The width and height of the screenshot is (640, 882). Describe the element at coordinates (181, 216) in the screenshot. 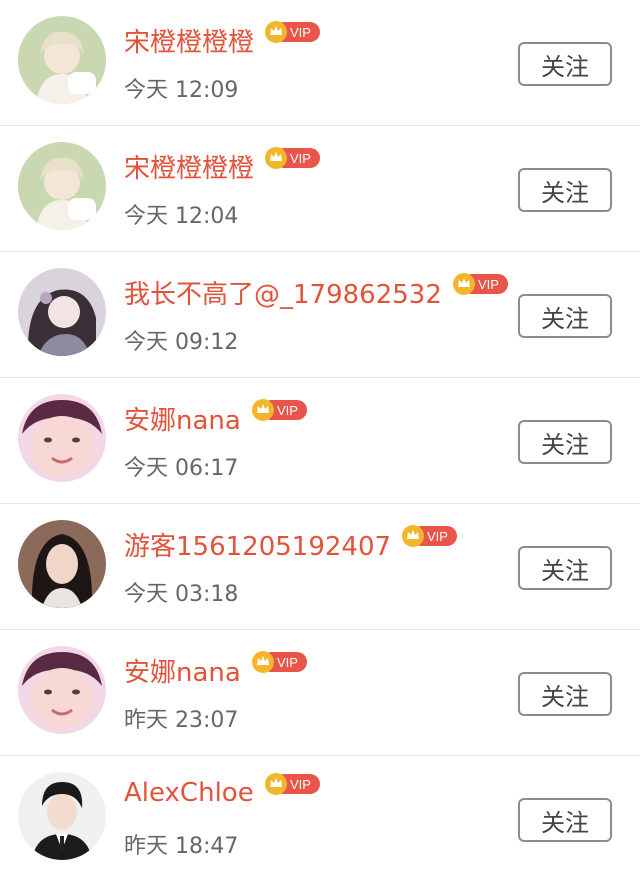

I see `timestamp: 今天 12:04` at that location.